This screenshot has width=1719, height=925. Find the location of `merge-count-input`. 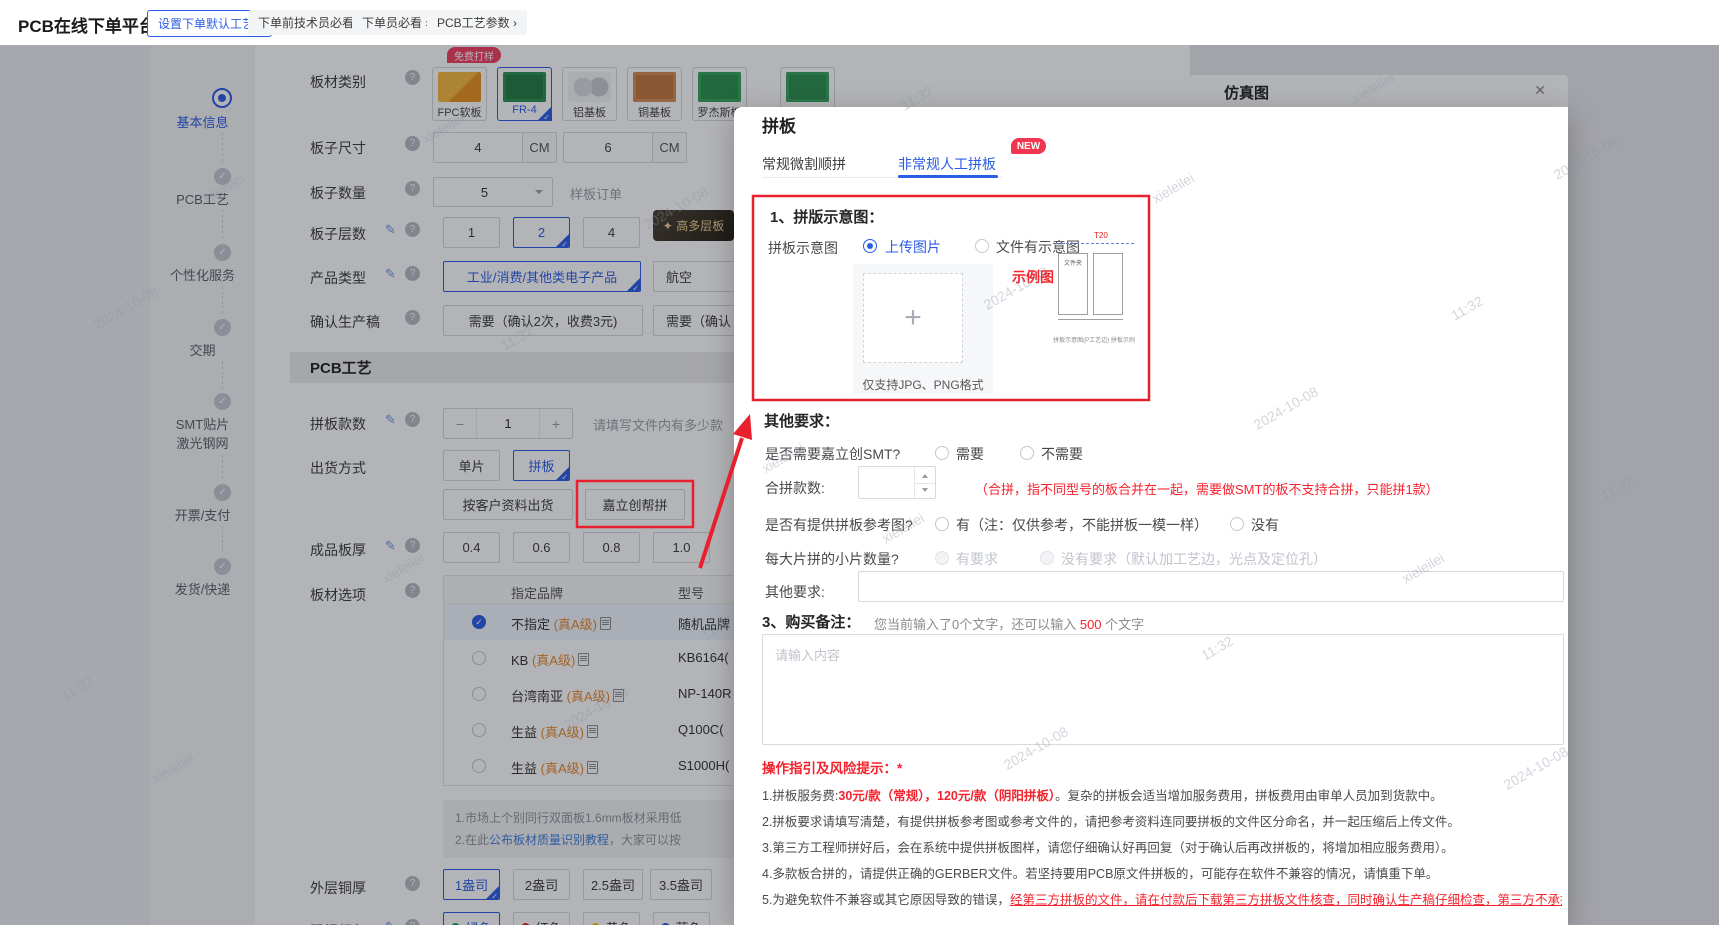

merge-count-input is located at coordinates (897, 482).